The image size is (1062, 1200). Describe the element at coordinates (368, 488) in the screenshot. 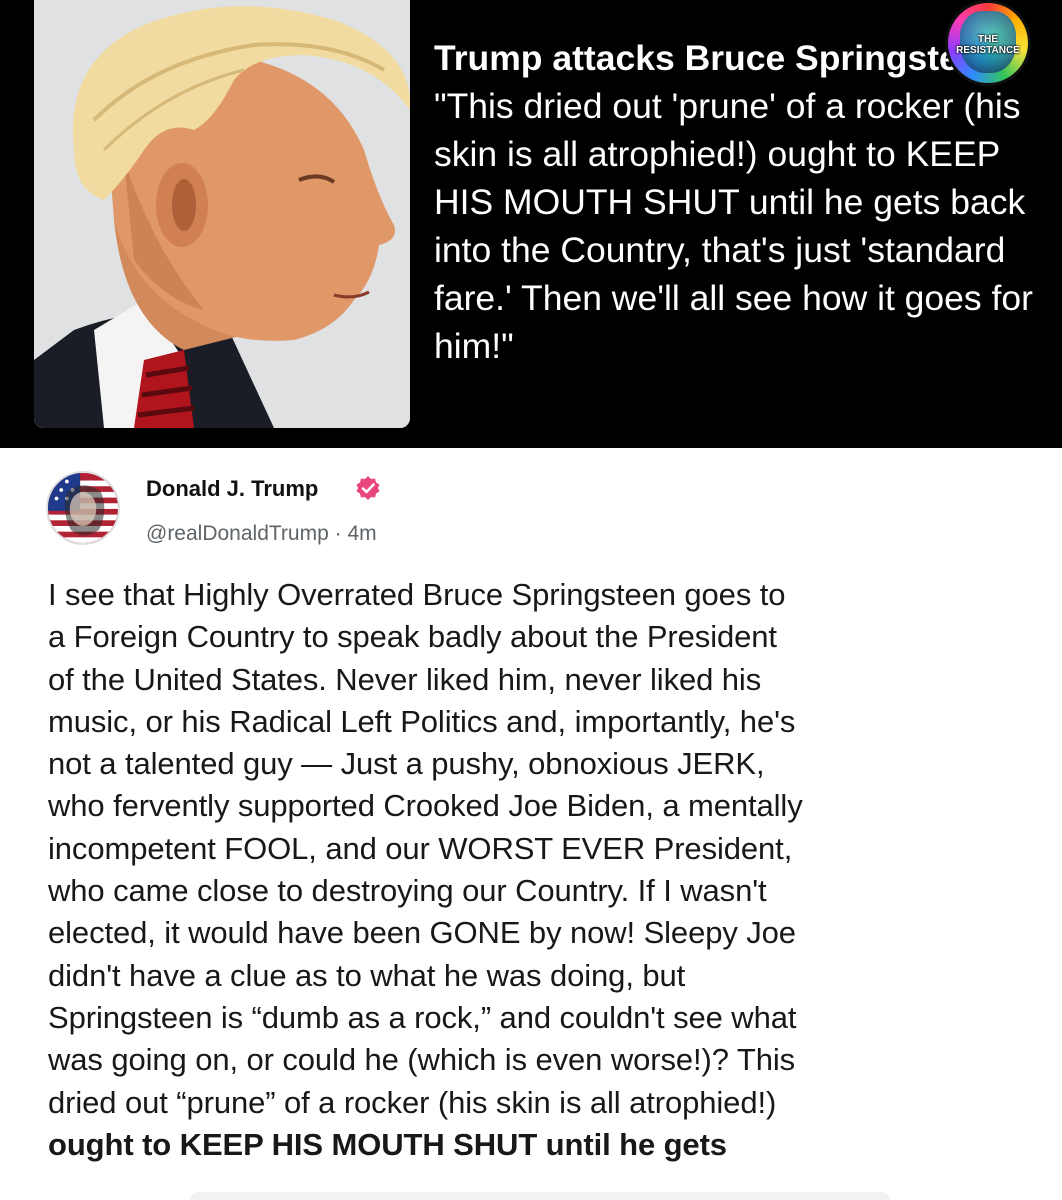

I see `verified-badge-icon` at that location.